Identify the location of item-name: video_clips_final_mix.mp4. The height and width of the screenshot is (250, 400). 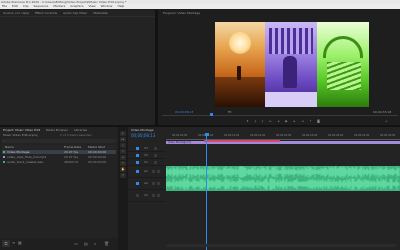
(27, 157).